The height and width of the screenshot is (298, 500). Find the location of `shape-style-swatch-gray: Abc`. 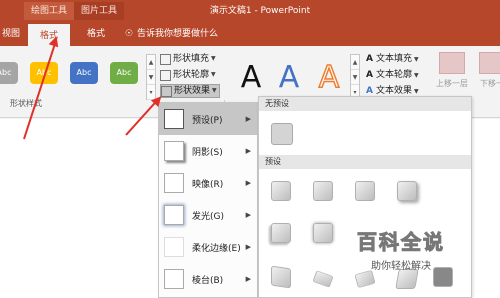

shape-style-swatch-gray: Abc is located at coordinates (9, 73).